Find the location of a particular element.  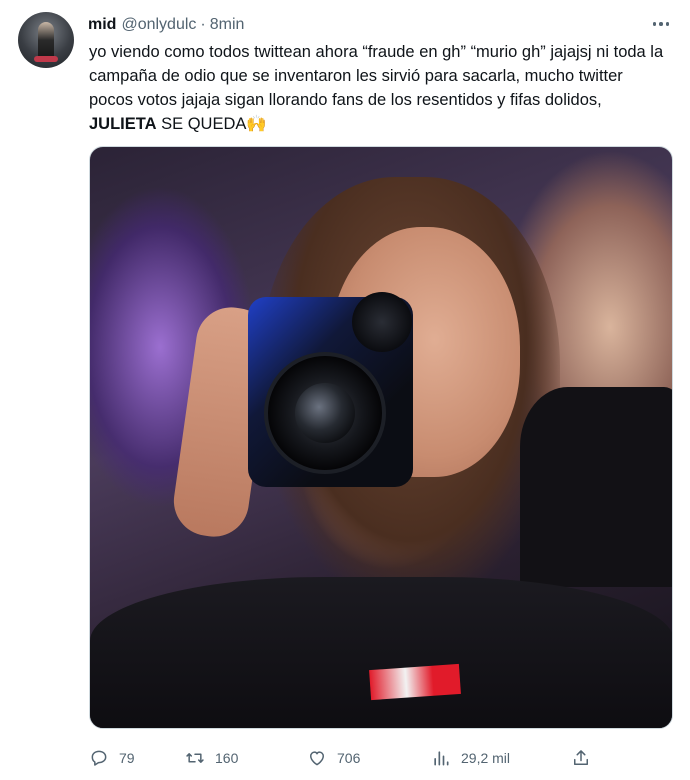

reply-icon is located at coordinates (99, 758).